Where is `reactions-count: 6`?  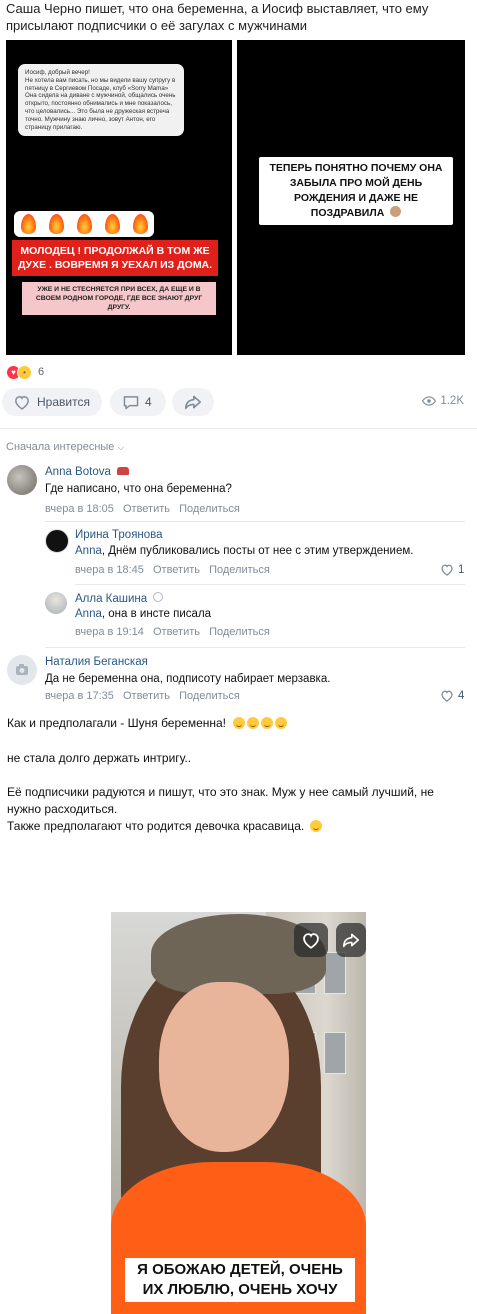 reactions-count: 6 is located at coordinates (41, 372).